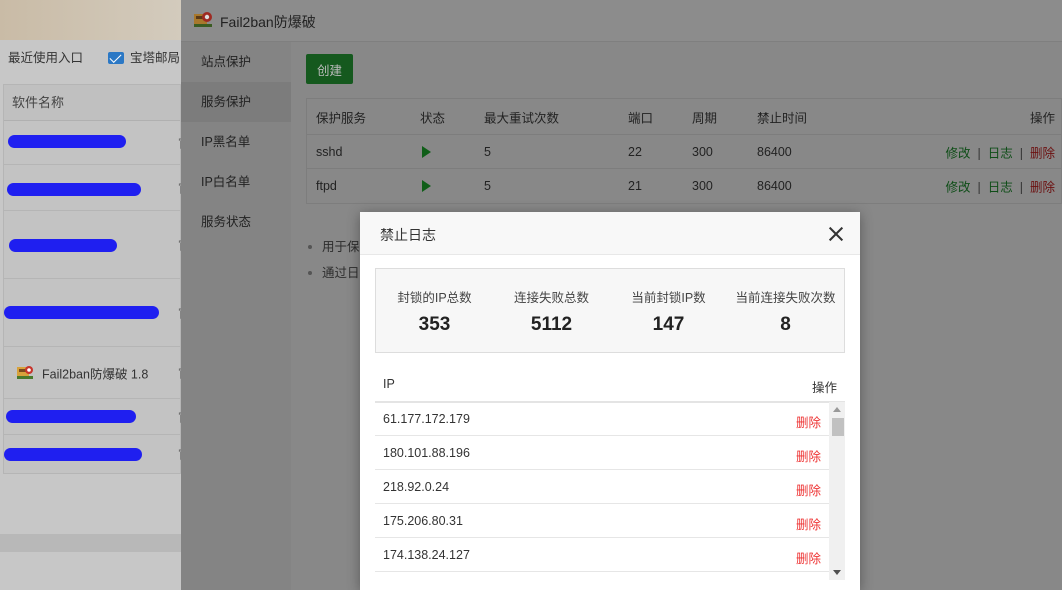  I want to click on port-value: 21, so click(635, 186).